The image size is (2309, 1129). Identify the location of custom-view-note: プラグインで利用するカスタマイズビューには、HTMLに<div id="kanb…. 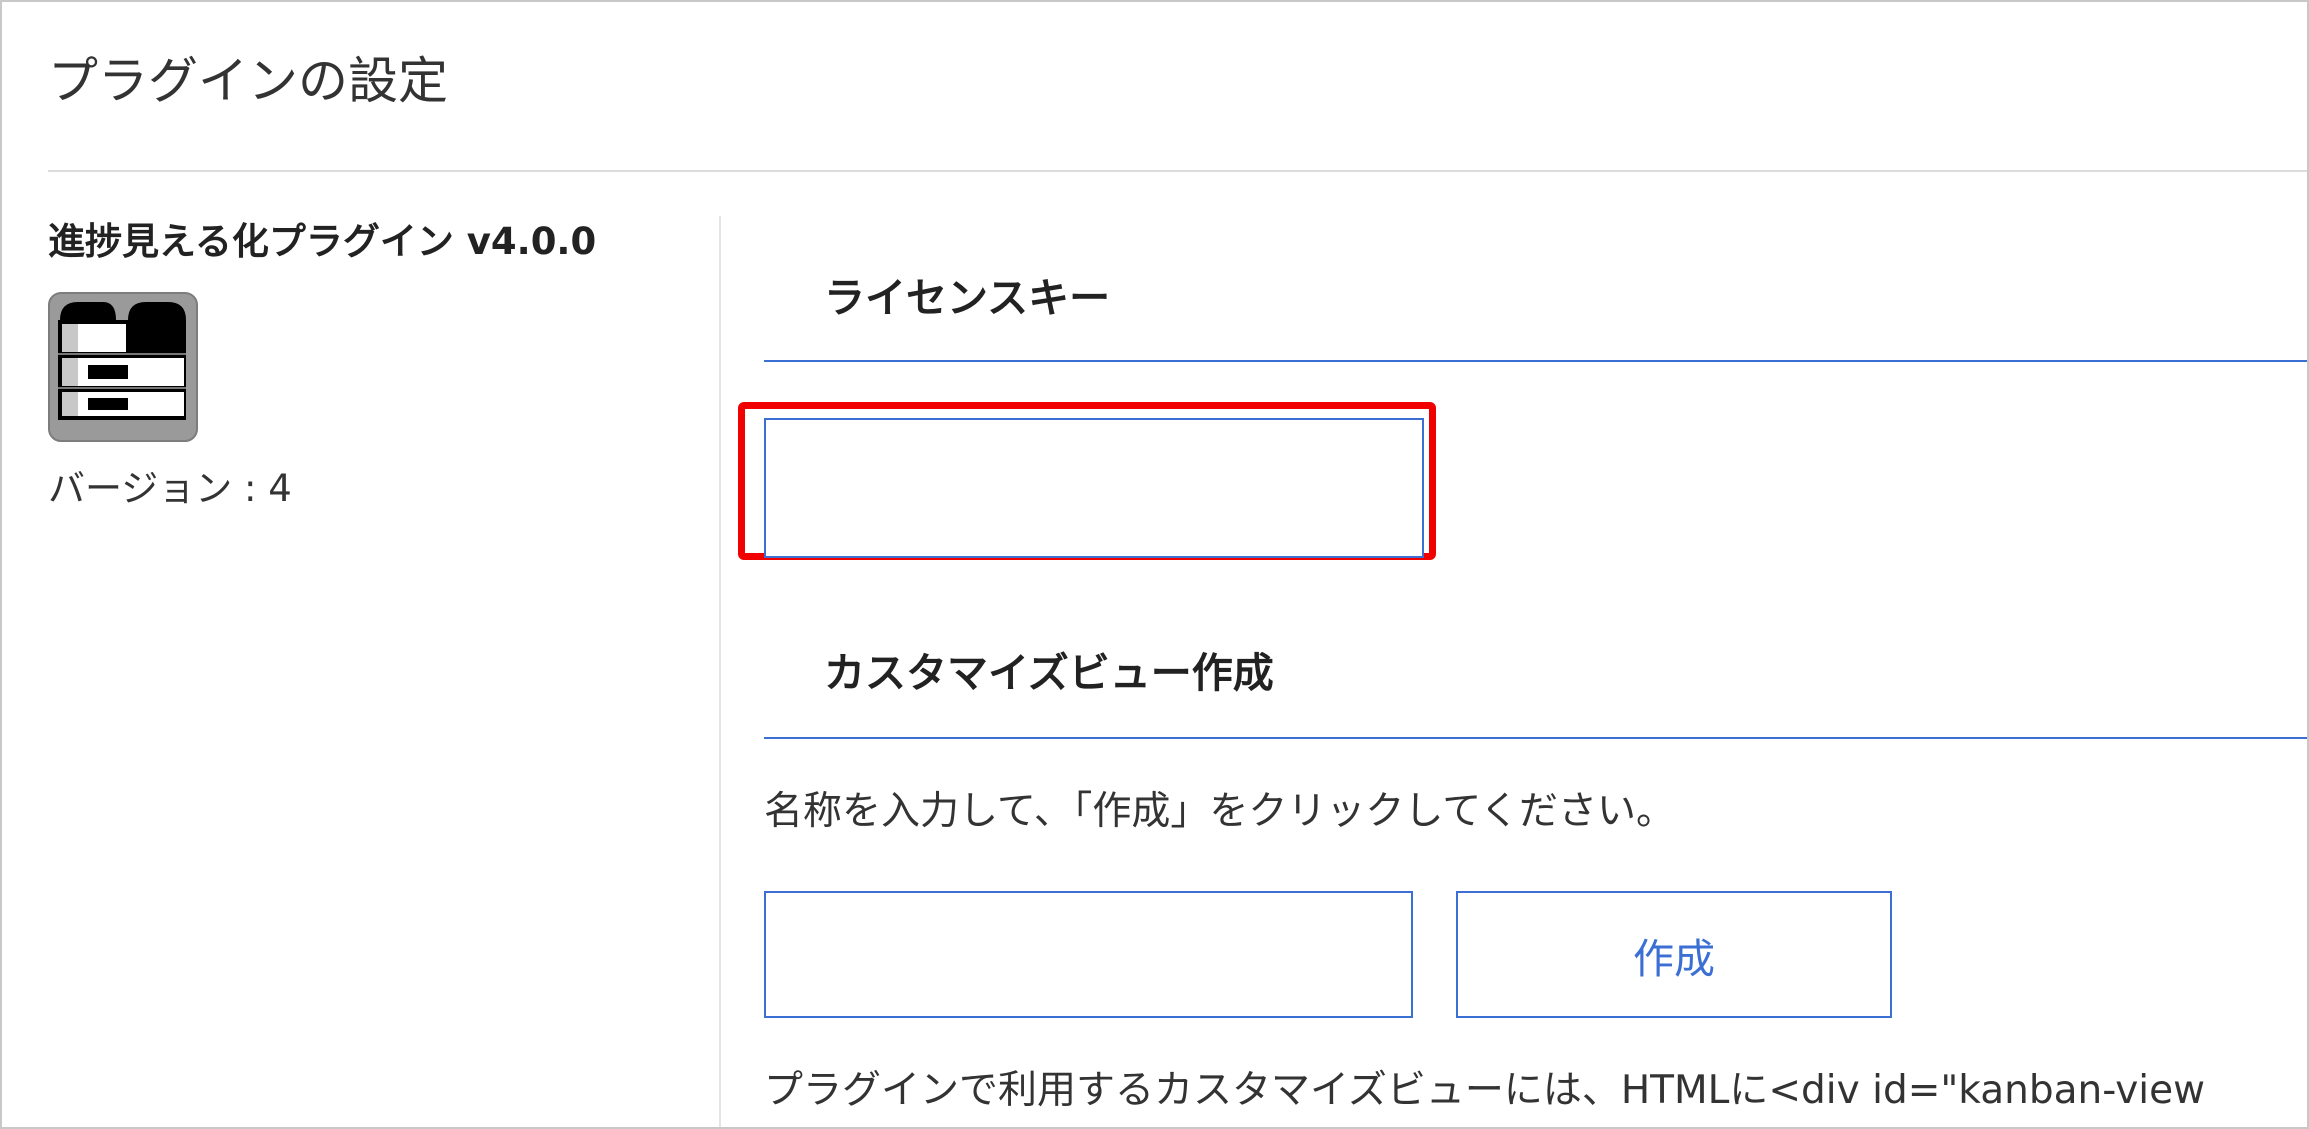
(1485, 1090).